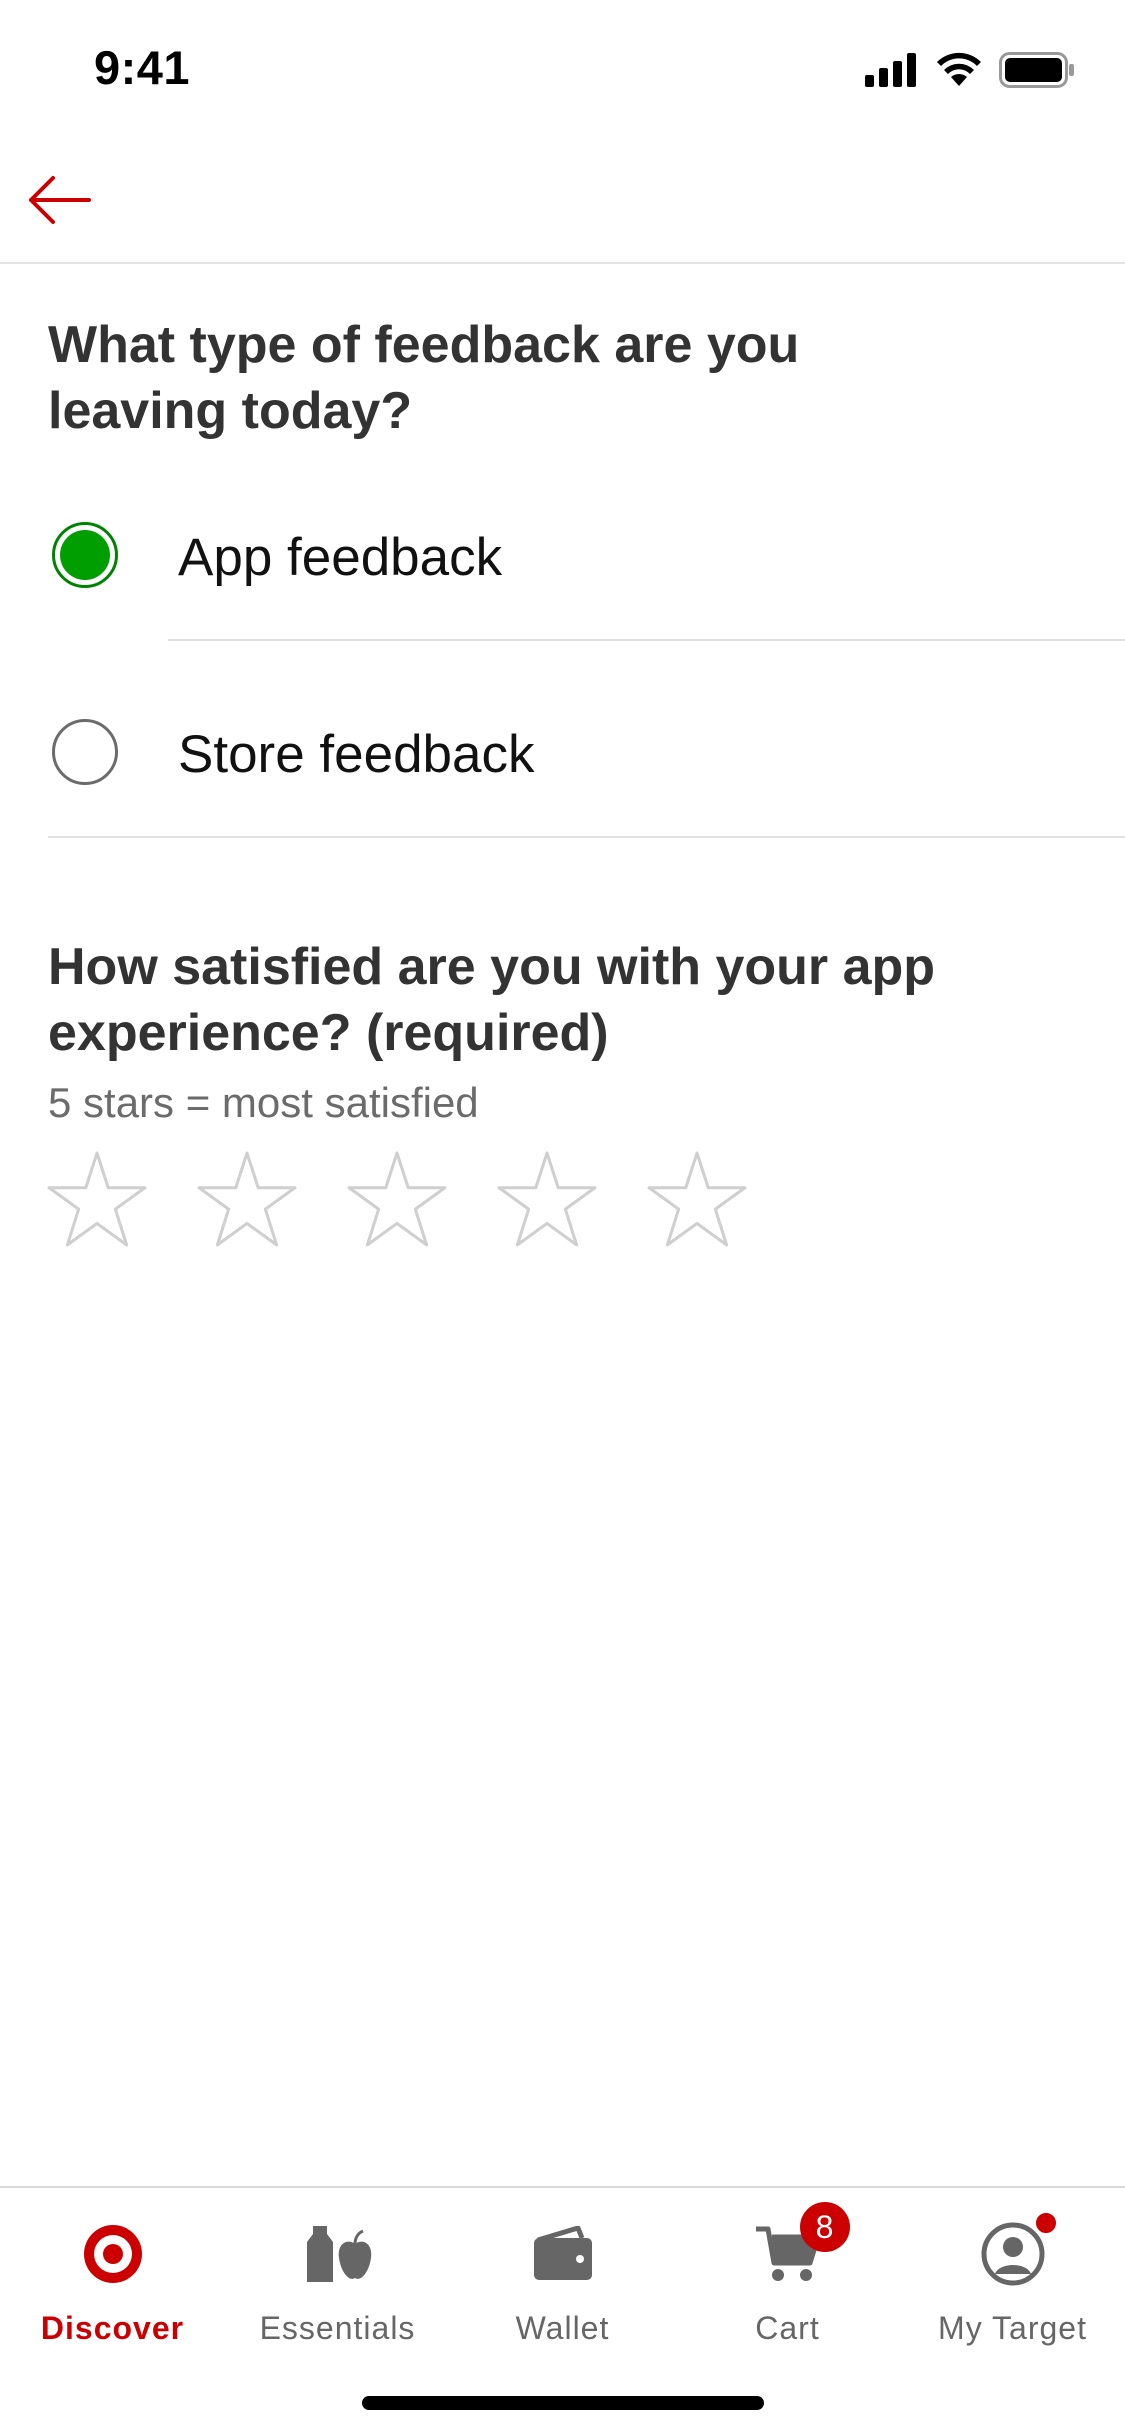 This screenshot has width=1125, height=2436. I want to click on cart-icon: 8, so click(799, 2248).